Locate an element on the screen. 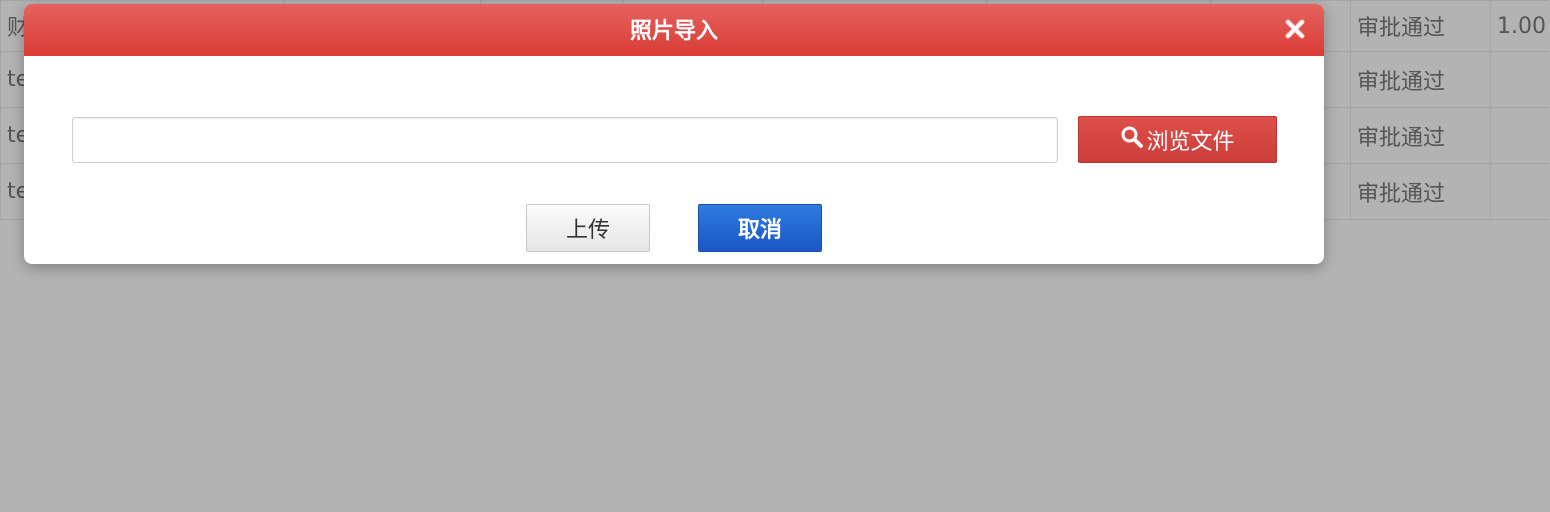 This screenshot has height=512, width=1550. upload-label: 上传 is located at coordinates (587, 230).